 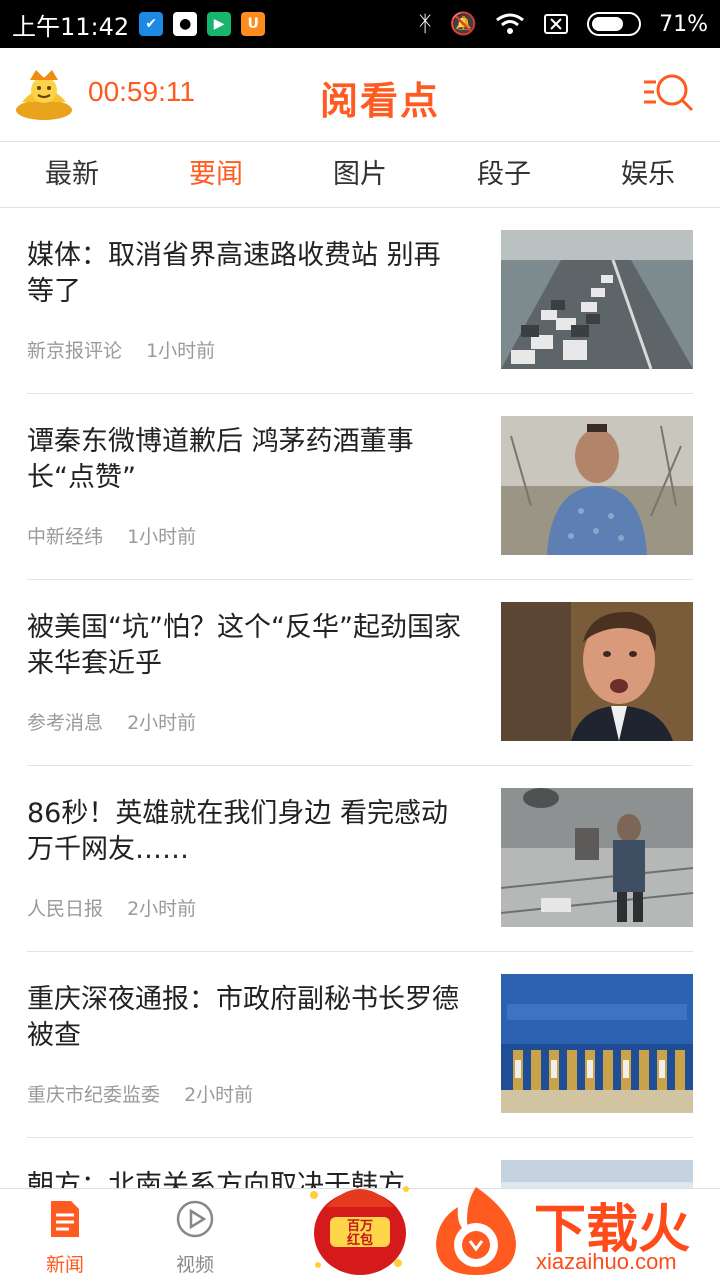 I want to click on no-sim-icon, so click(x=556, y=24).